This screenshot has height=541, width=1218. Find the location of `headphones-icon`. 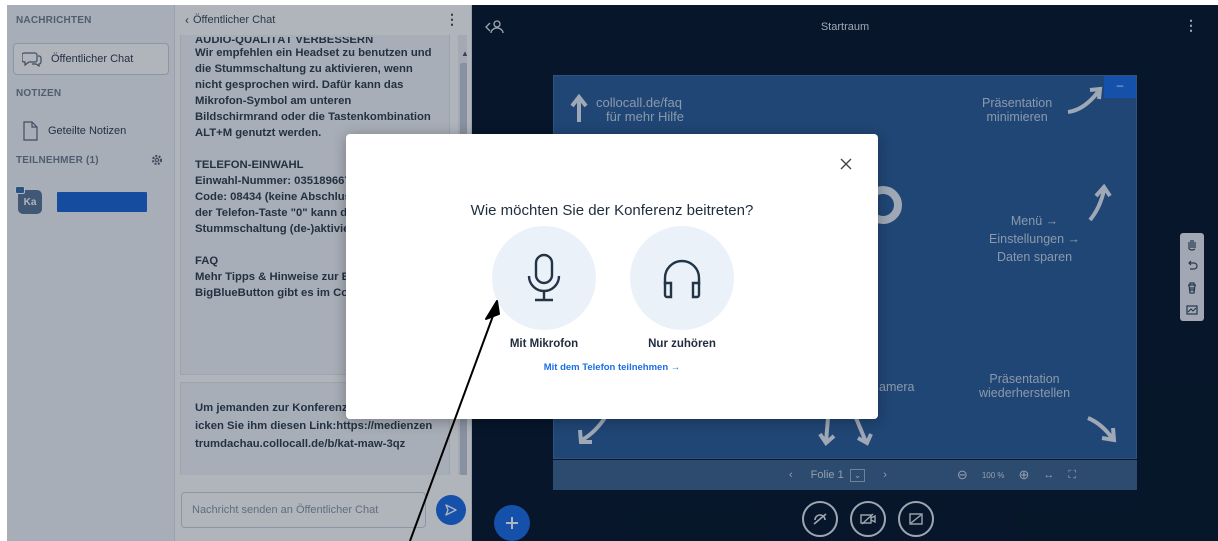

headphones-icon is located at coordinates (682, 279).